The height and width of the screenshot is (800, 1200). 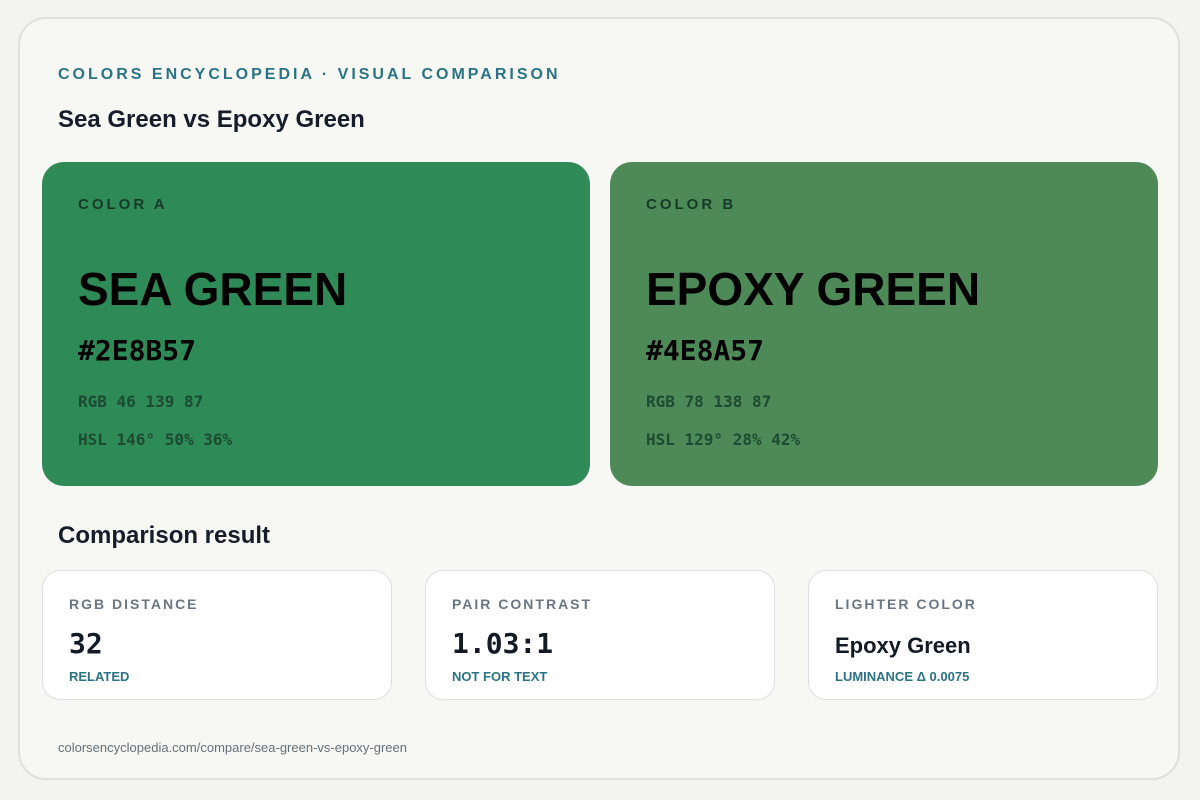 What do you see at coordinates (123, 204) in the screenshot?
I see `color-a-tag: COLOR A` at bounding box center [123, 204].